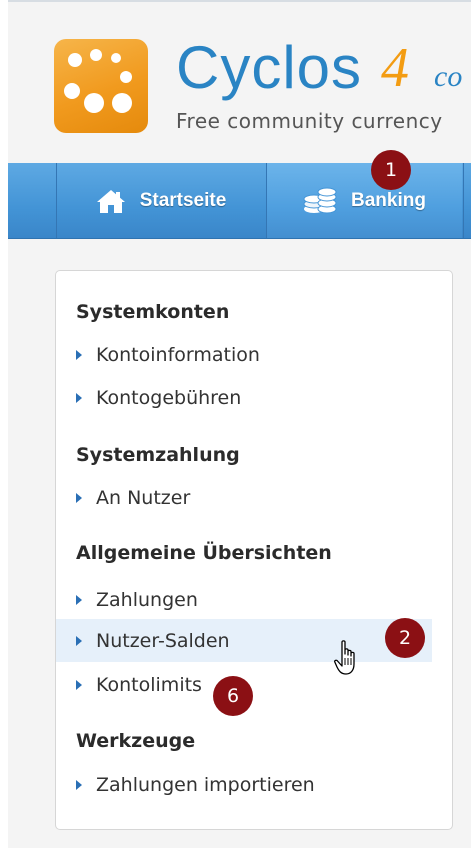 The width and height of the screenshot is (471, 848). Describe the element at coordinates (309, 121) in the screenshot. I see `brand-tagline: Free community currency` at that location.